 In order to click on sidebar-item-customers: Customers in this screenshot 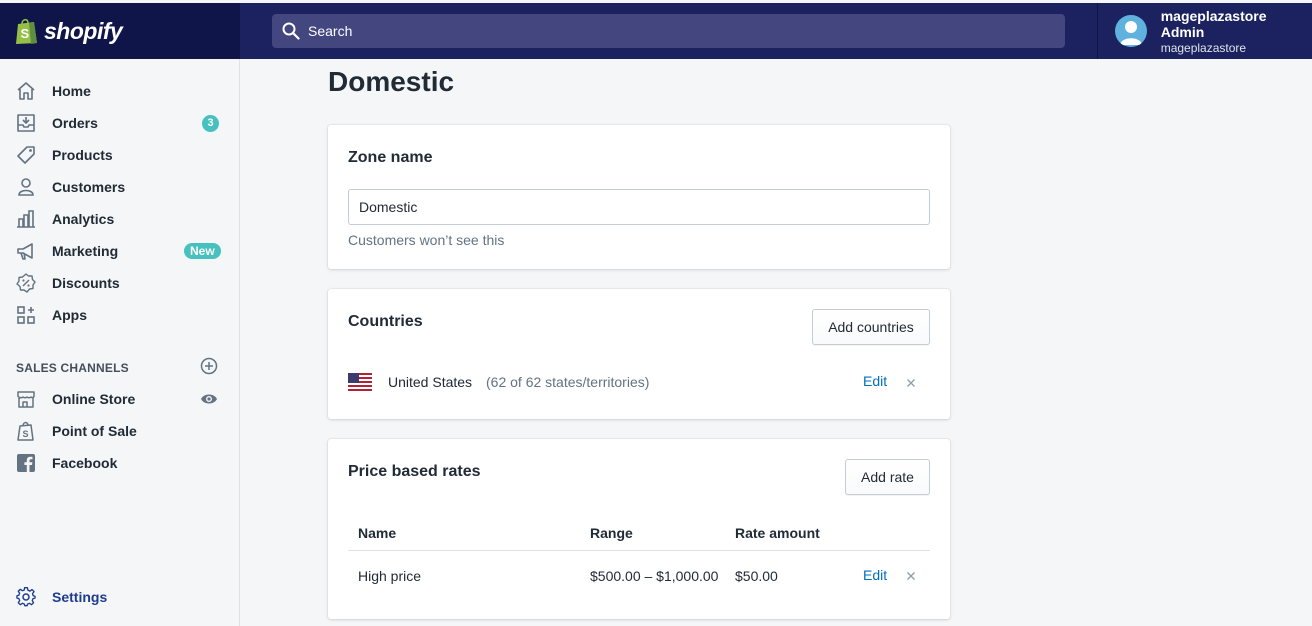, I will do `click(119, 187)`.